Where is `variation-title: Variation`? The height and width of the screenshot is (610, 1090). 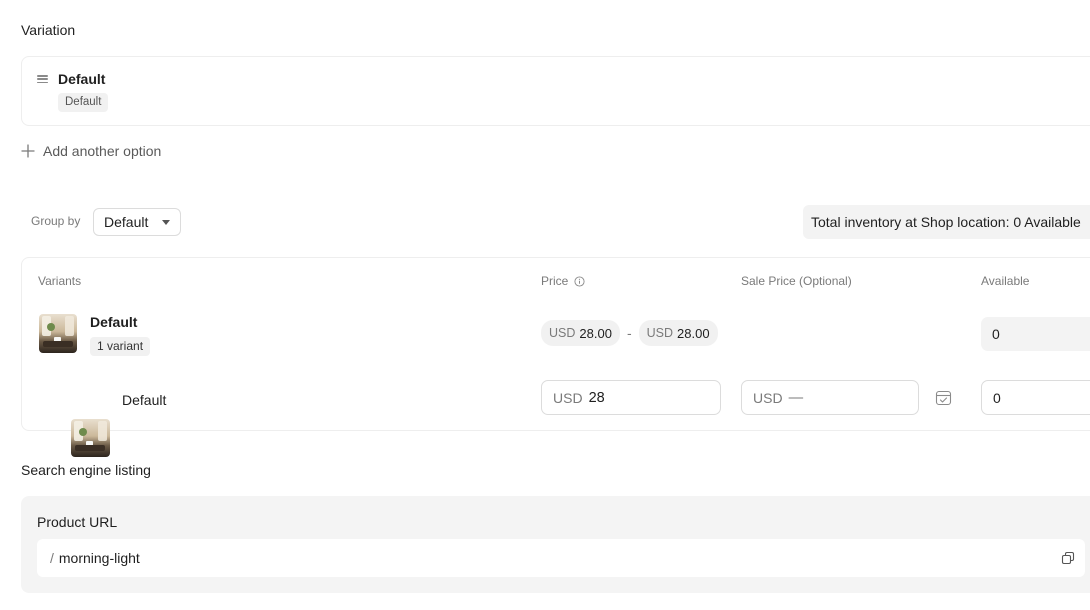
variation-title: Variation is located at coordinates (48, 30).